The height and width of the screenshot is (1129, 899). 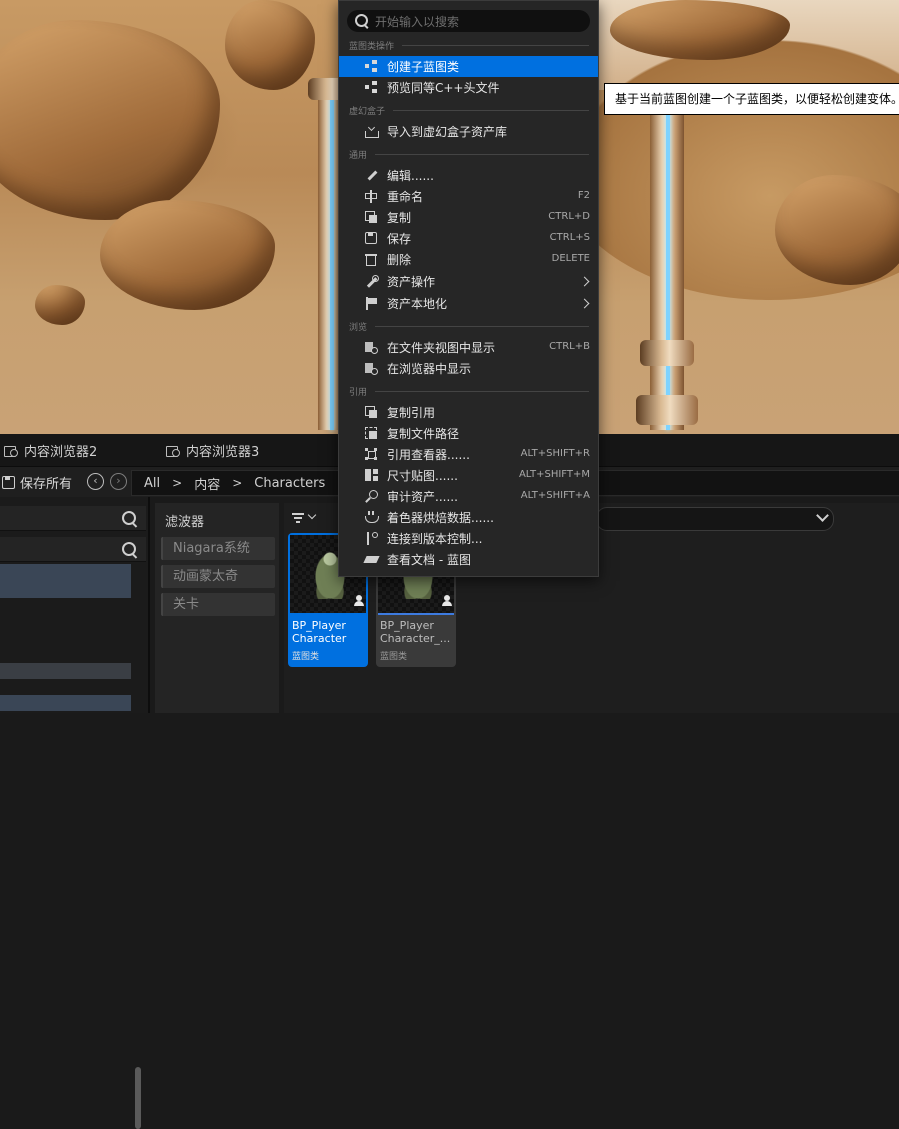 What do you see at coordinates (371, 368) in the screenshot?
I see `find-in-explorer-icon` at bounding box center [371, 368].